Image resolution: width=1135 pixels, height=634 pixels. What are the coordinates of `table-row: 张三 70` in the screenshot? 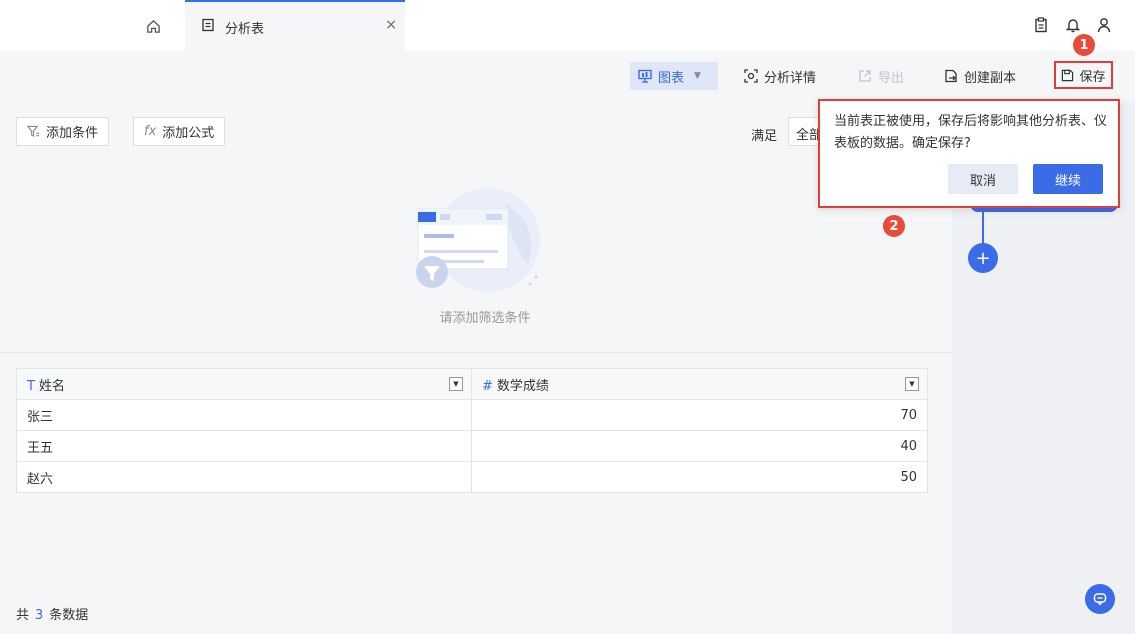 It's located at (472, 415).